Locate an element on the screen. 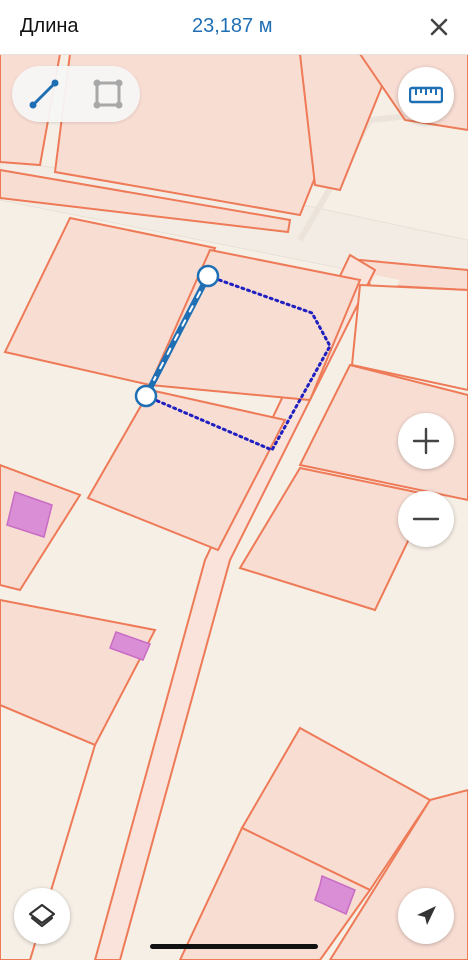 This screenshot has width=468, height=960. minus-icon is located at coordinates (426, 519).